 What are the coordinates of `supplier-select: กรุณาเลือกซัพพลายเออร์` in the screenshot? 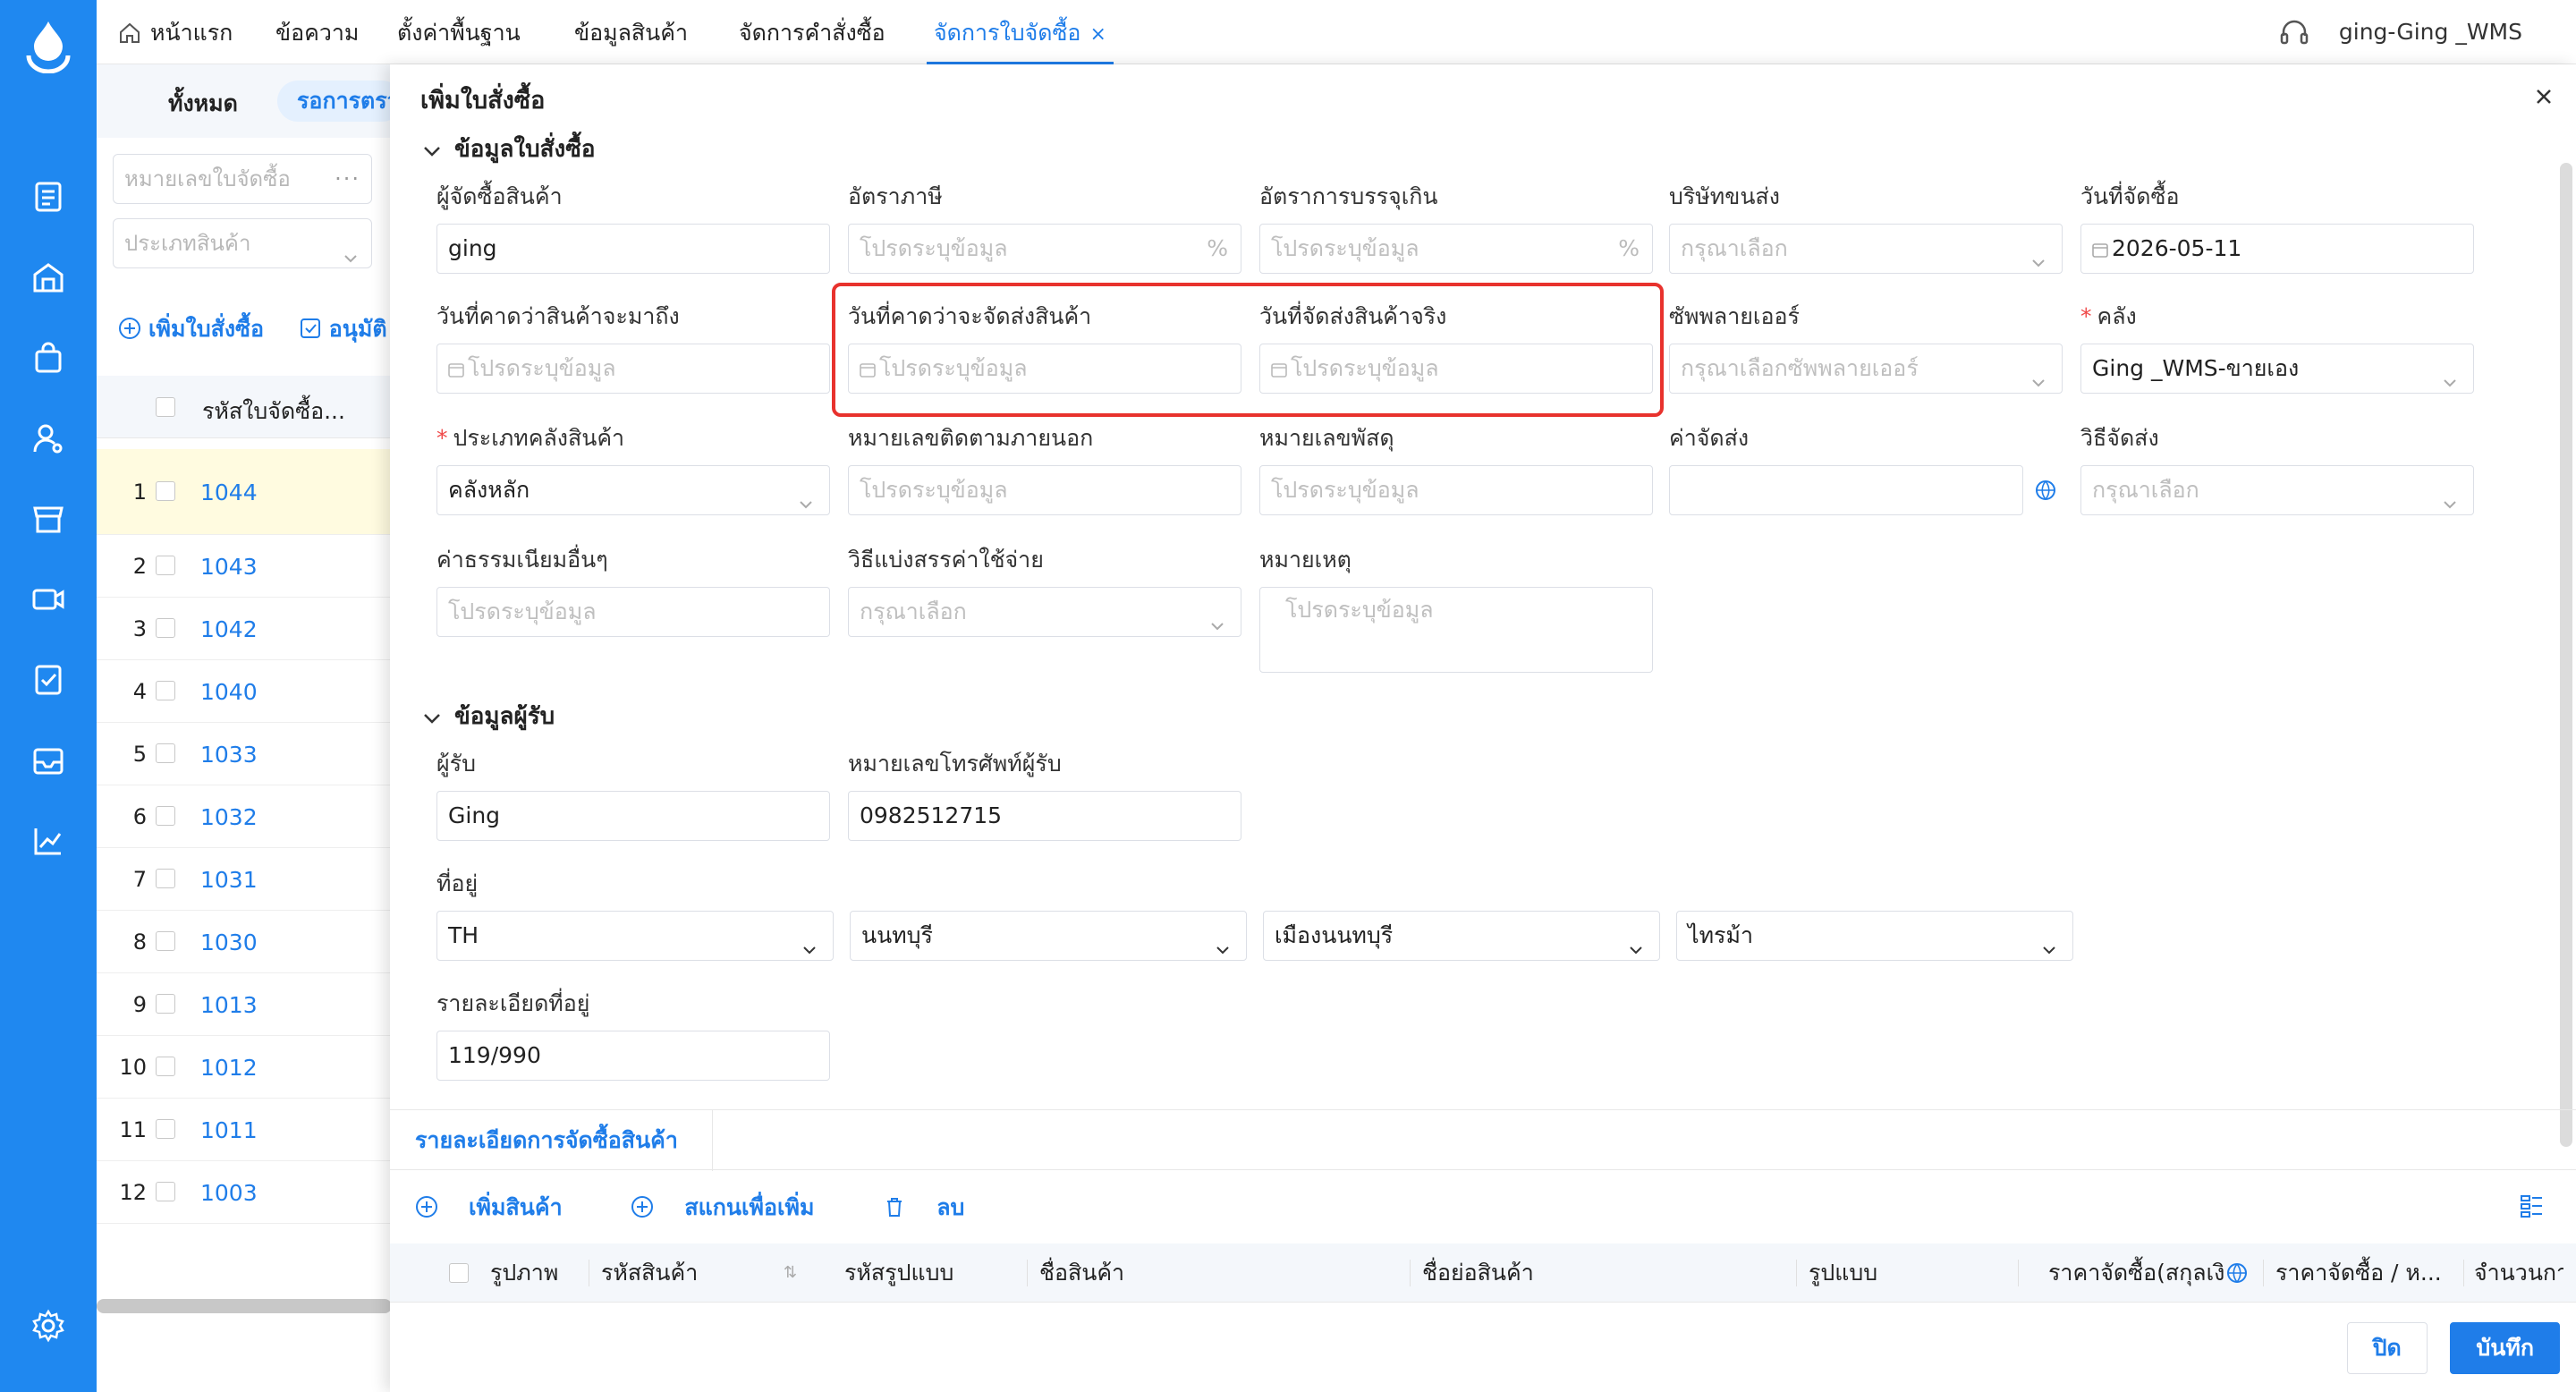 It's located at (1866, 369).